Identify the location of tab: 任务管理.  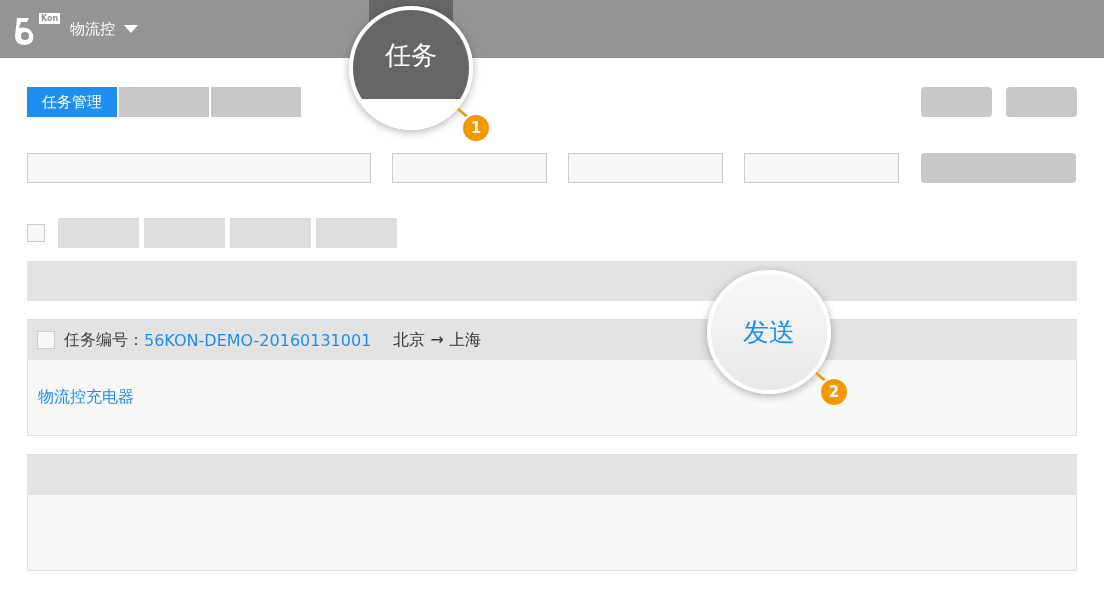
(72, 102).